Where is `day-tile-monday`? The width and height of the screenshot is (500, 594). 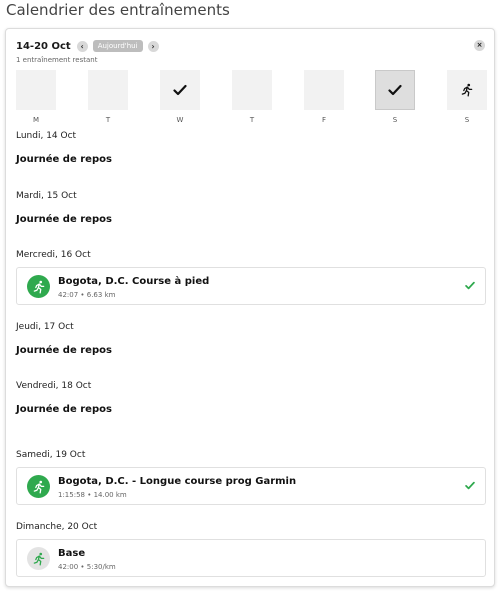
day-tile-monday is located at coordinates (36, 90).